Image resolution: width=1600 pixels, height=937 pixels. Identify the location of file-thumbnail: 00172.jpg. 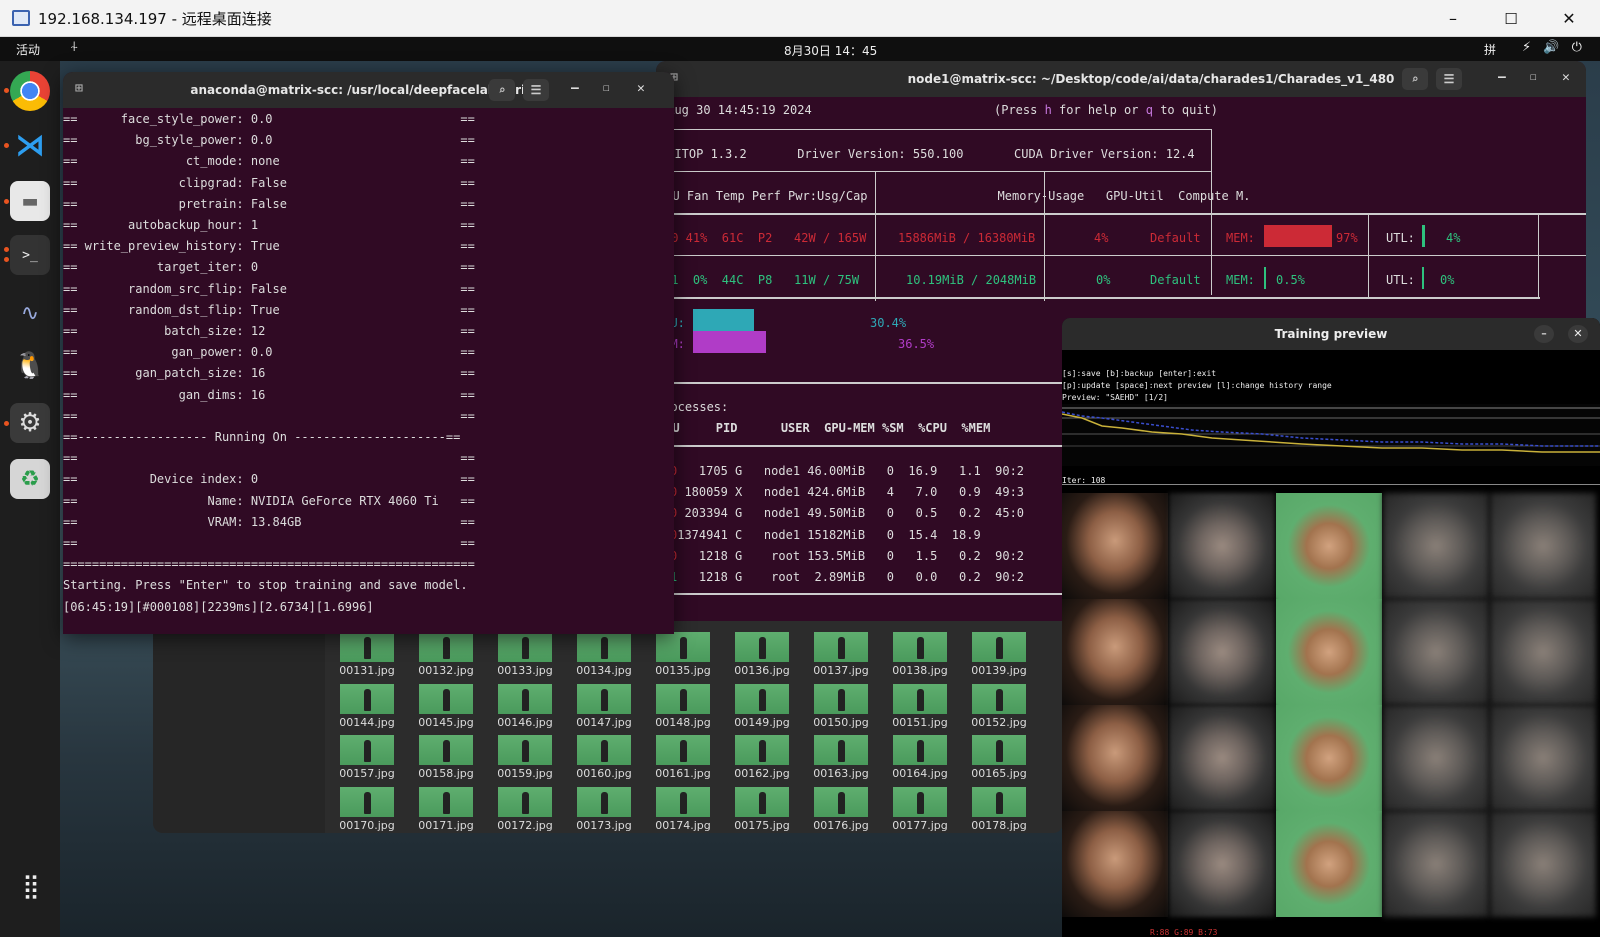
(525, 810).